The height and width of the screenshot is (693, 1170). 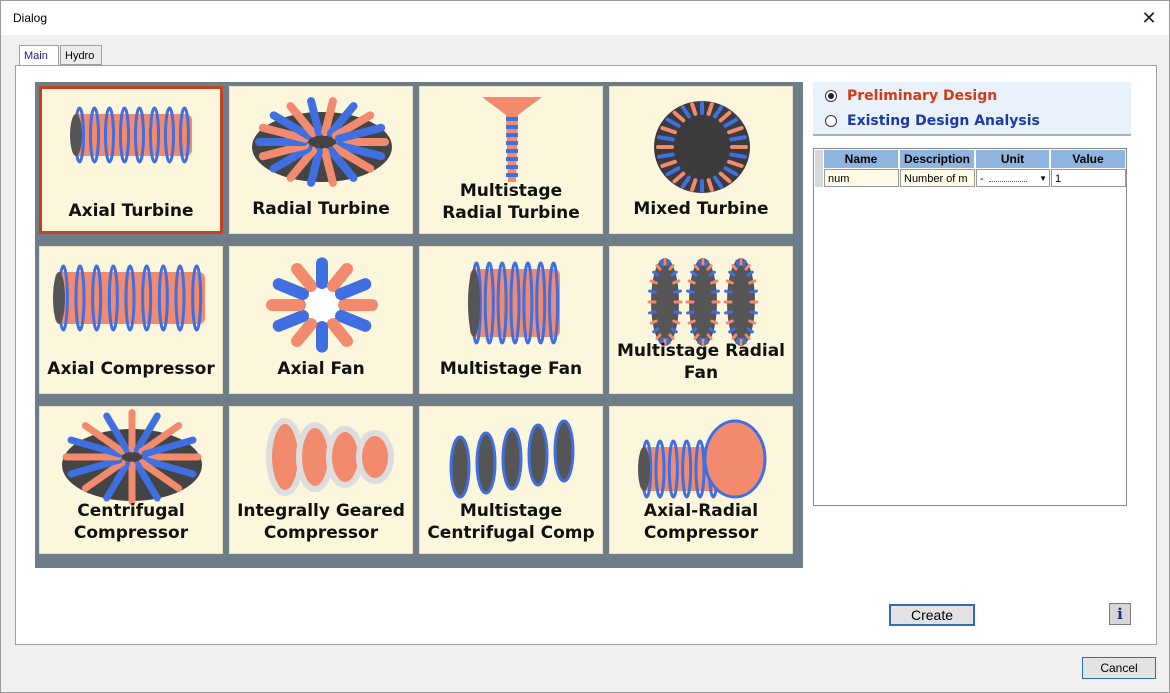 I want to click on machine-type-label: Axial Compressor, so click(x=131, y=369).